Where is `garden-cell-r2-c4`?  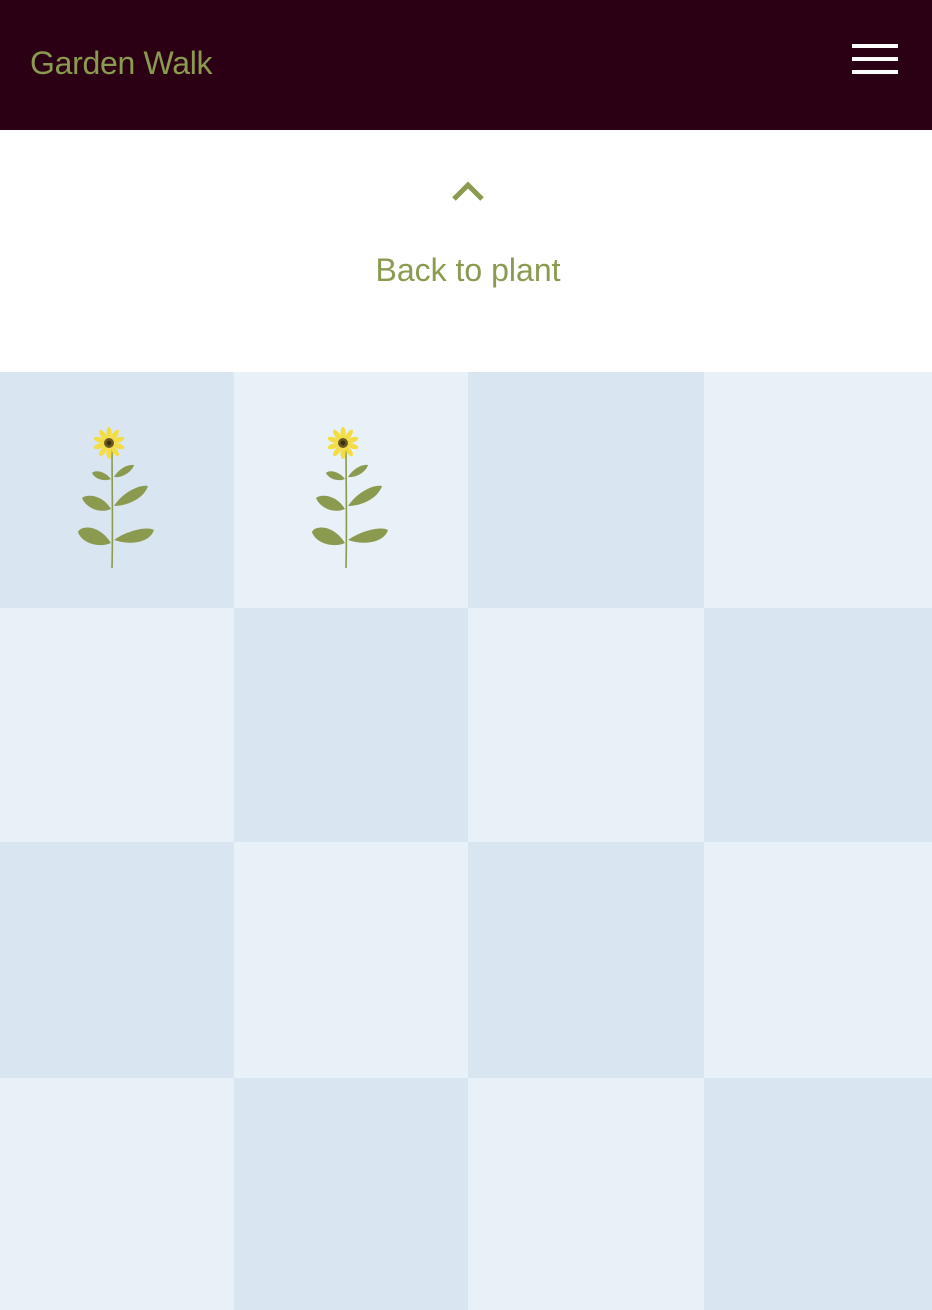
garden-cell-r2-c4 is located at coordinates (818, 725).